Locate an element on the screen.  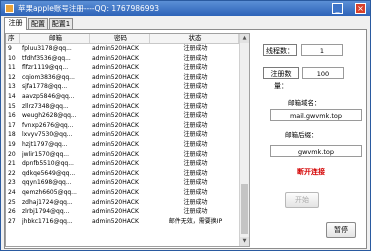
table-row: 19 hzjt1797@qq... admin520HACK 注册成功 is located at coordinates (122, 145).